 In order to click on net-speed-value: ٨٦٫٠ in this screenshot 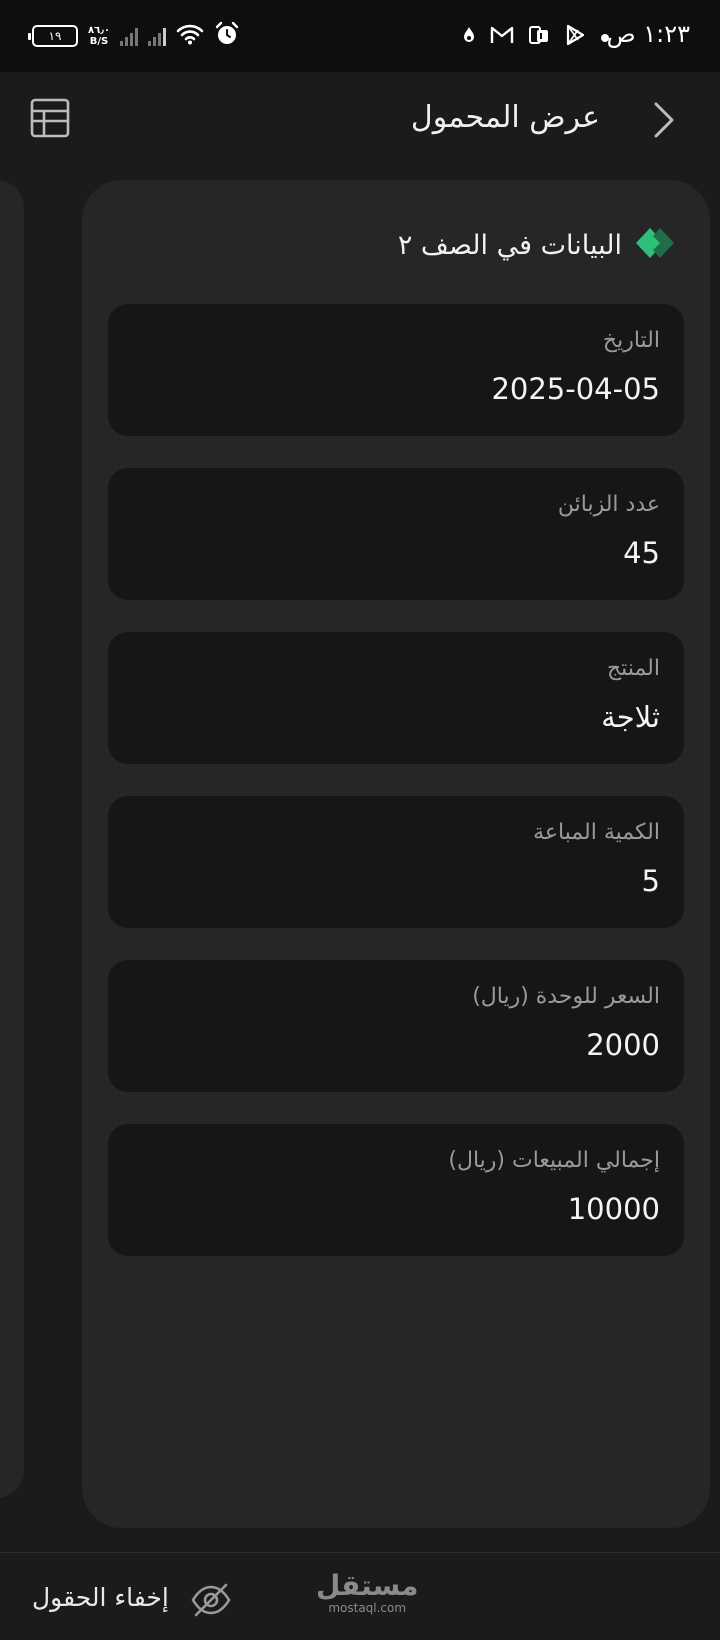, I will do `click(99, 30)`.